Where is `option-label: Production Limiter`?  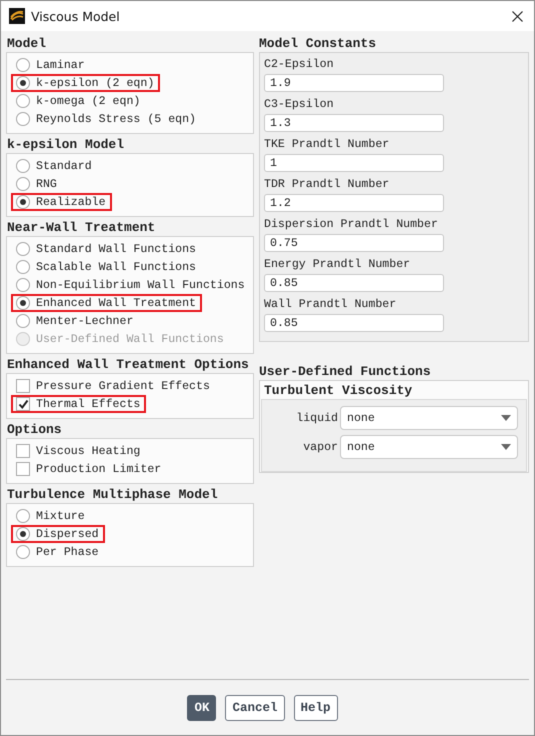 option-label: Production Limiter is located at coordinates (99, 469).